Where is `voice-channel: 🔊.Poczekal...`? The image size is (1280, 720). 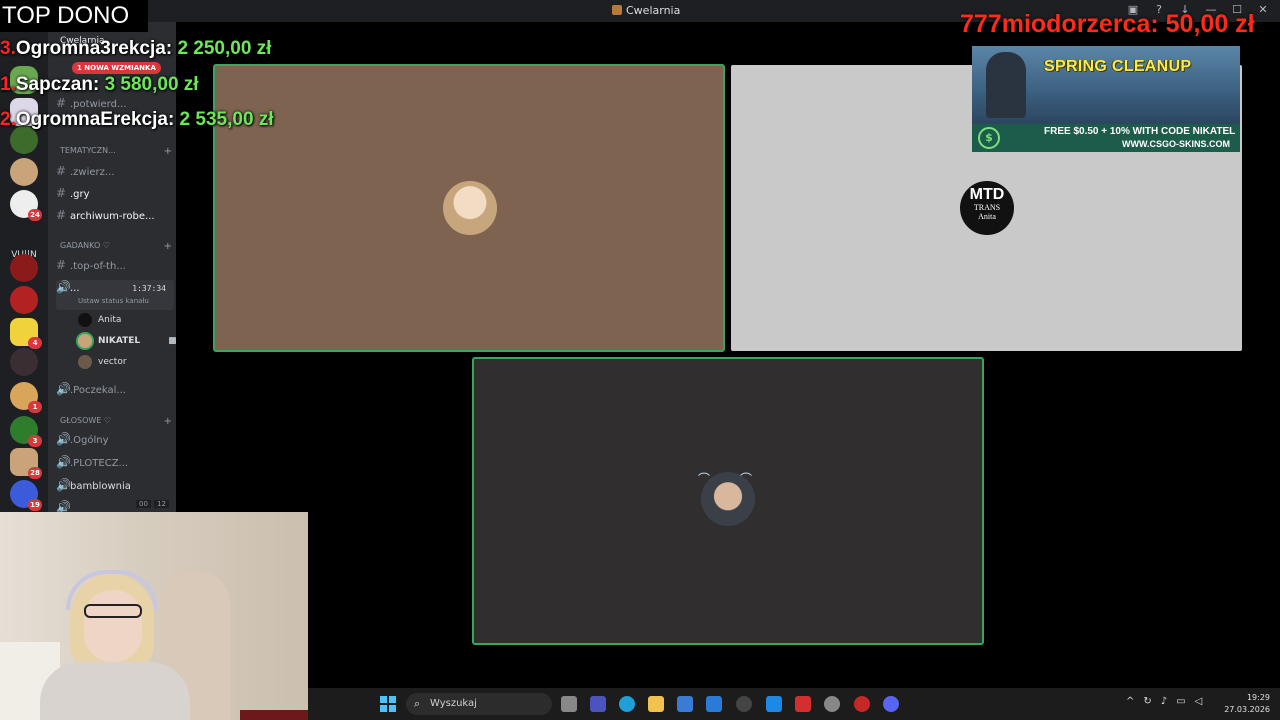 voice-channel: 🔊.Poczekal... is located at coordinates (115, 391).